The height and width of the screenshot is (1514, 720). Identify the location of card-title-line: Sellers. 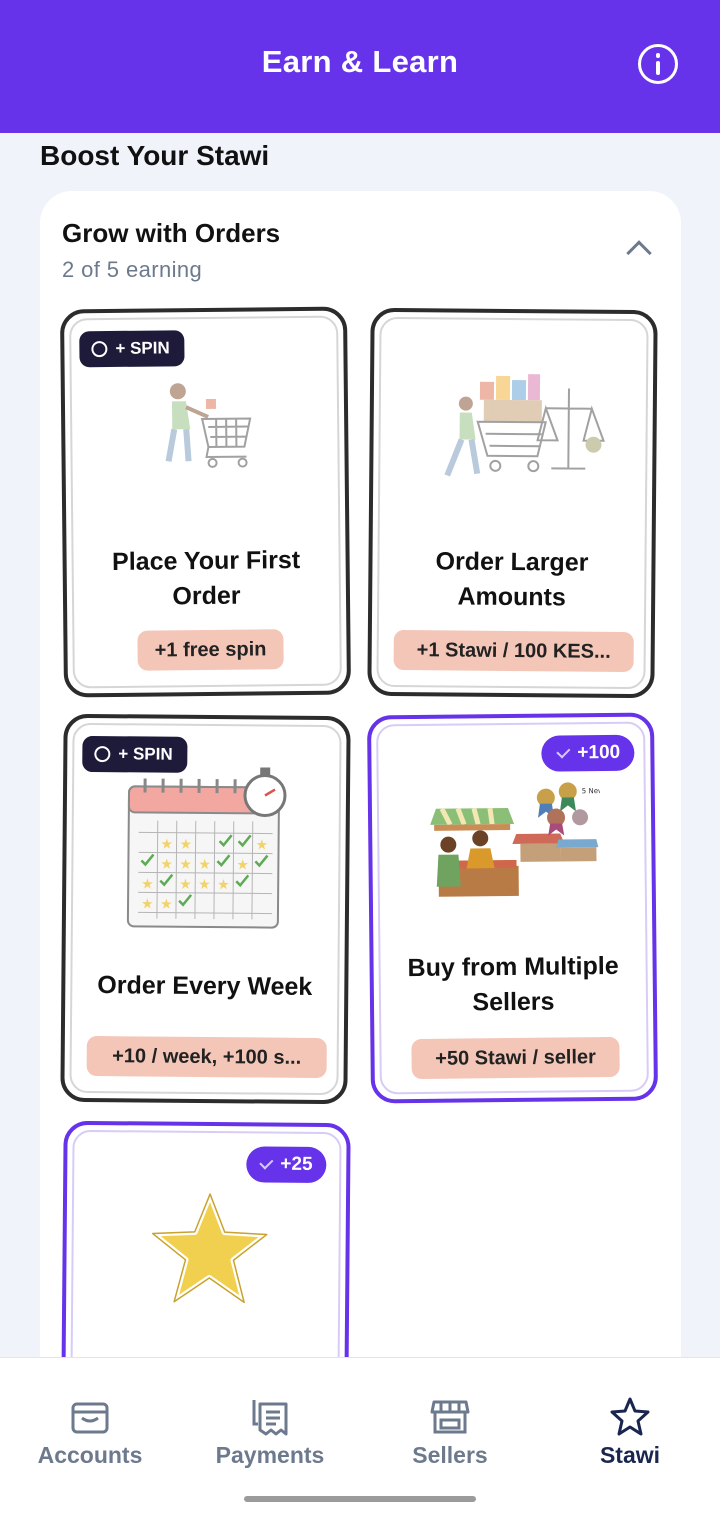
(513, 1002).